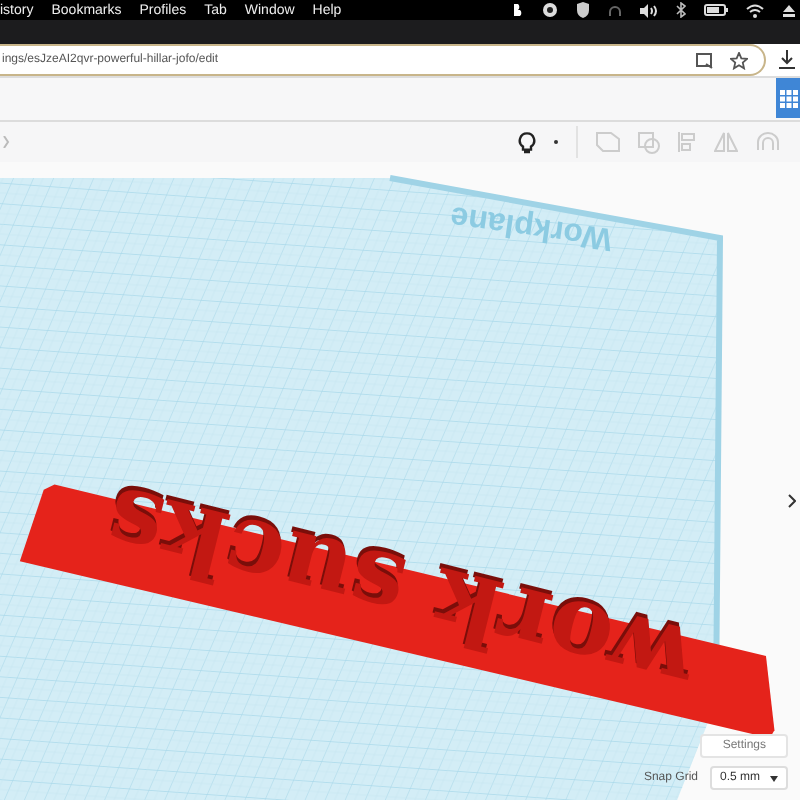 The width and height of the screenshot is (800, 800). What do you see at coordinates (792, 501) in the screenshot?
I see `chevron-icon` at bounding box center [792, 501].